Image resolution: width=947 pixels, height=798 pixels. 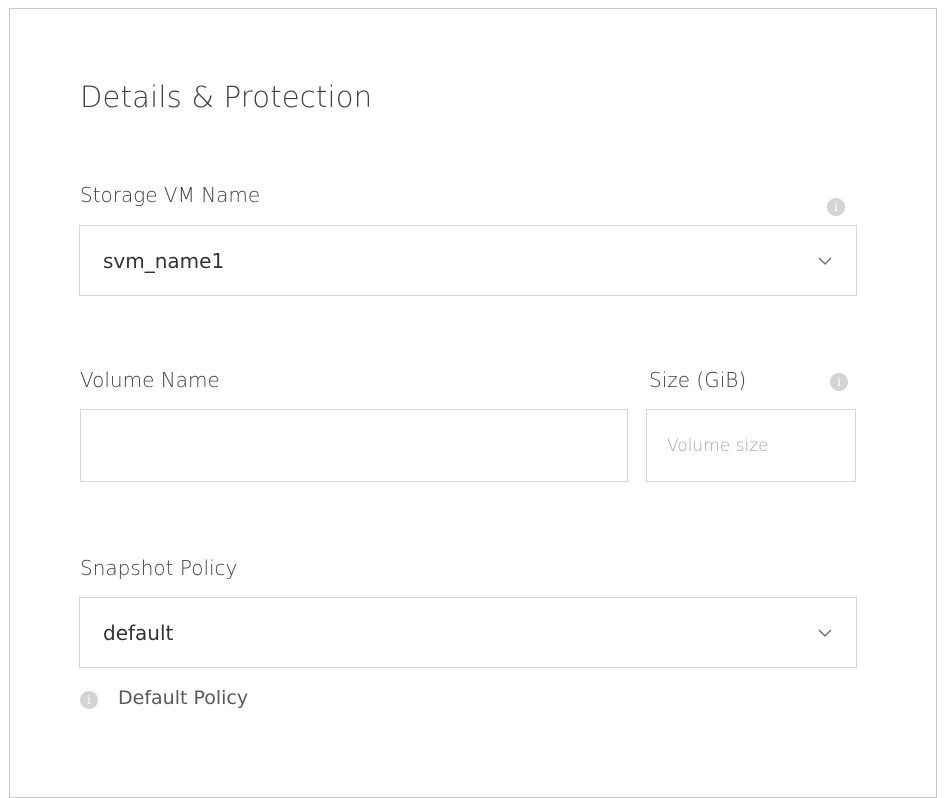 I want to click on storage-vm-selected-value: svm_name1, so click(x=164, y=260).